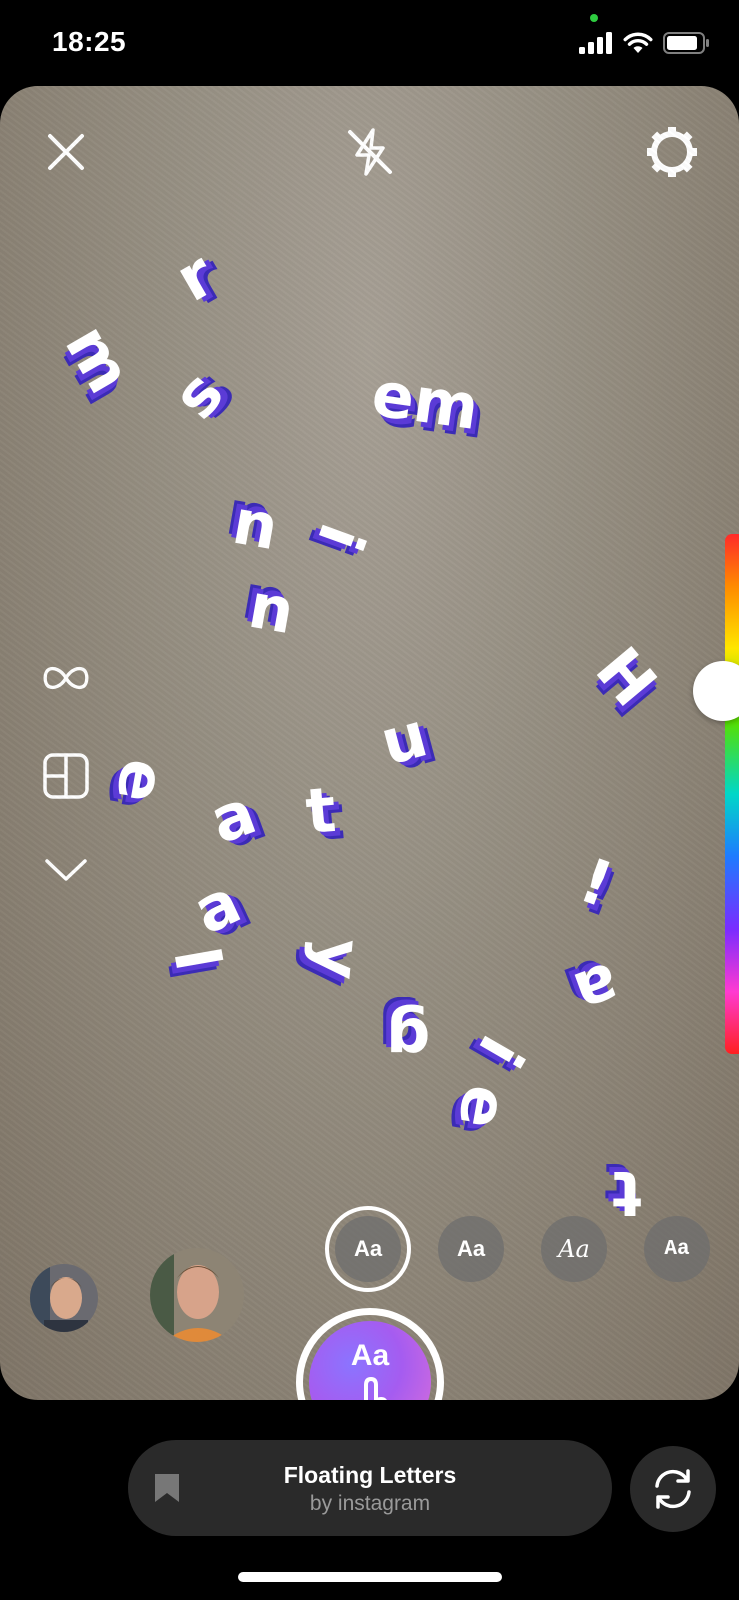 The height and width of the screenshot is (1600, 739). I want to click on close-icon, so click(66, 152).